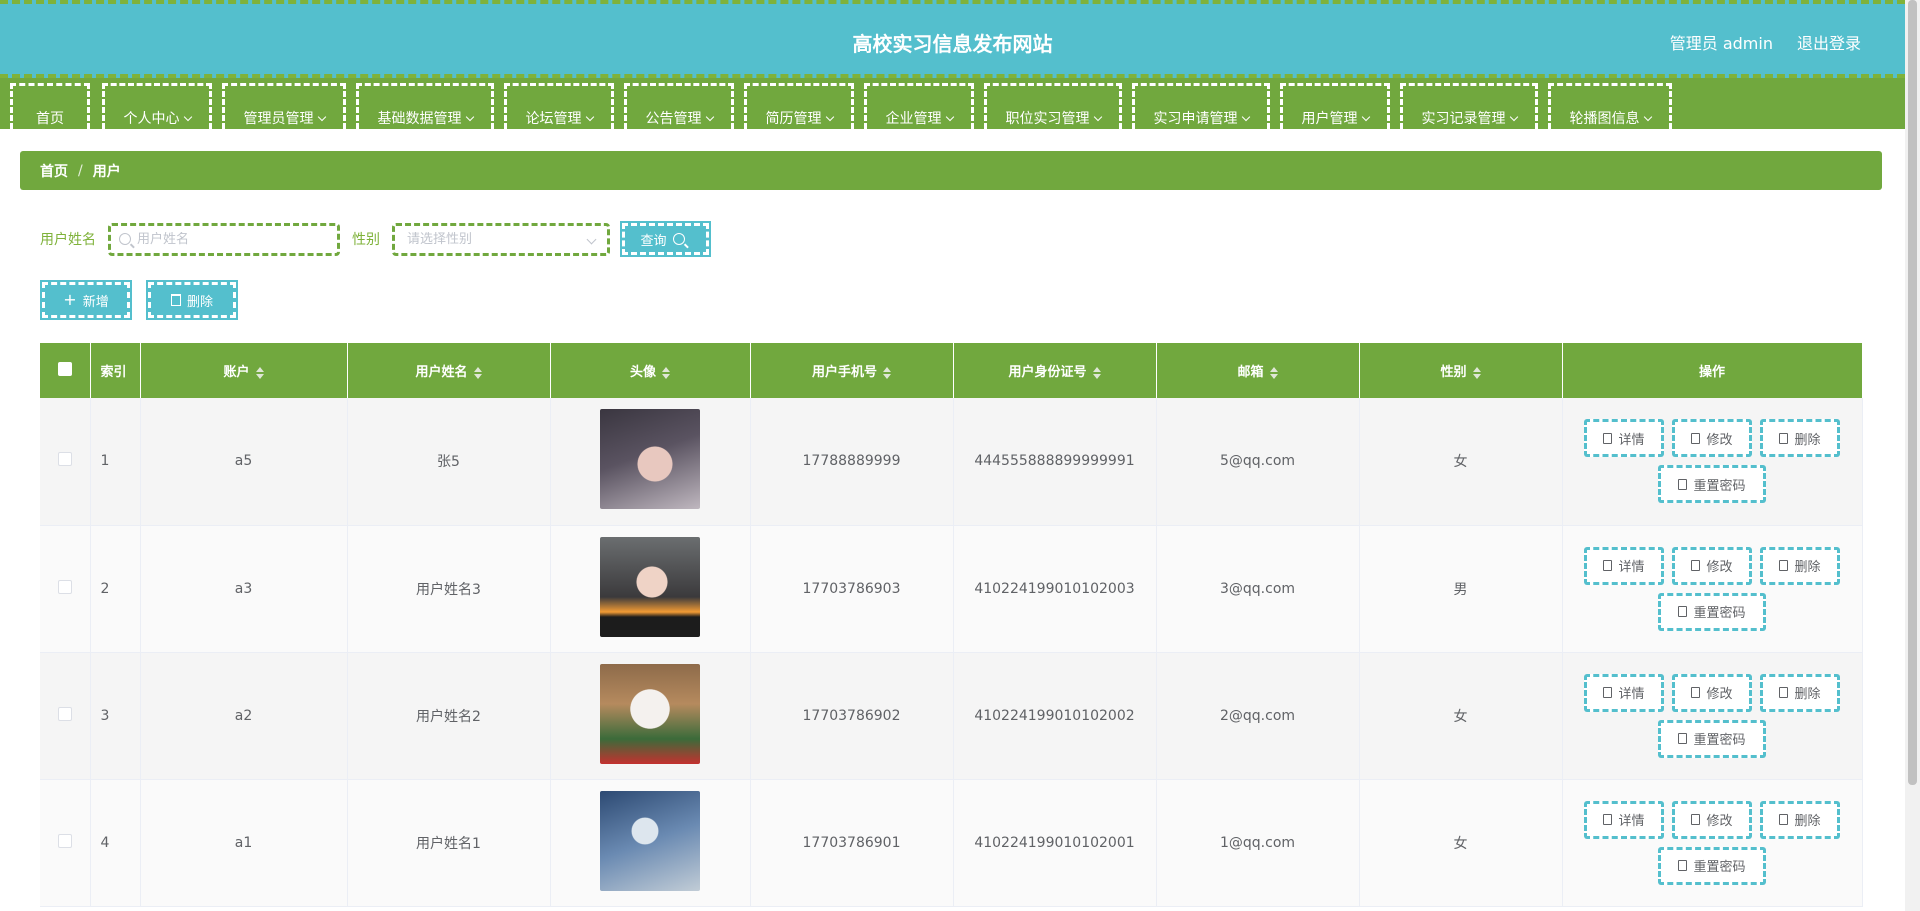 The height and width of the screenshot is (911, 1920). What do you see at coordinates (1055, 462) in the screenshot?
I see `id-card-cell: 444555888899999991` at bounding box center [1055, 462].